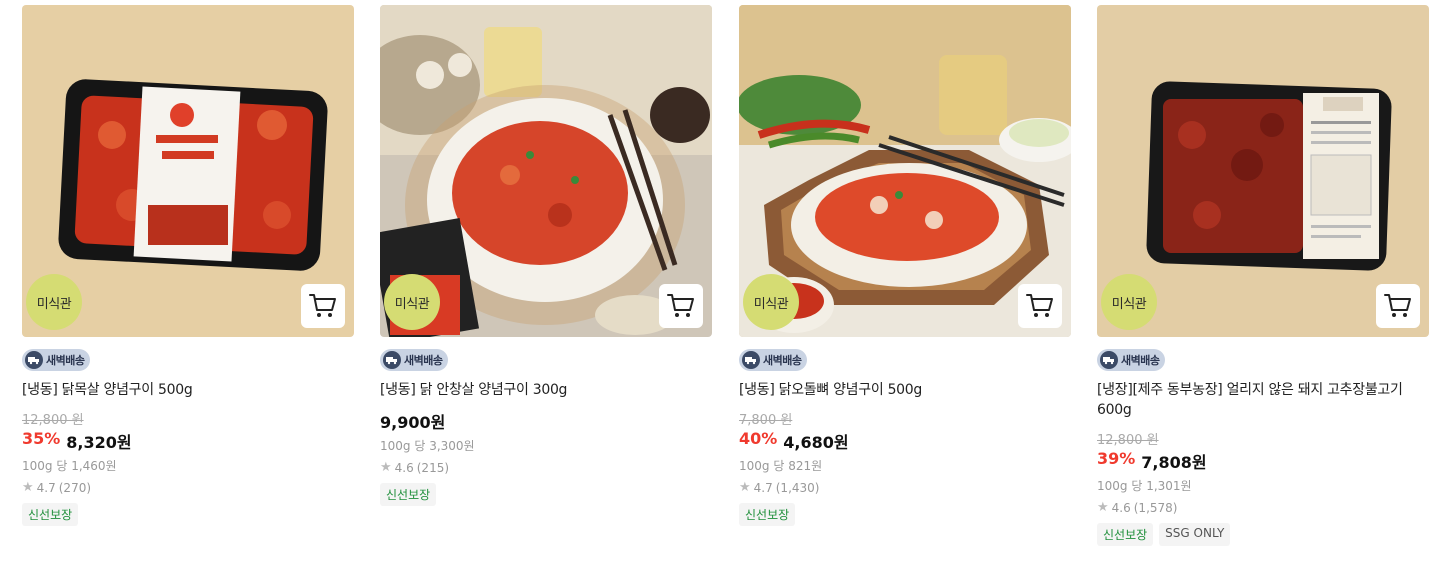 The width and height of the screenshot is (1437, 573). Describe the element at coordinates (905, 487) in the screenshot. I see `rating: ★ 4.7 (1,430)` at that location.